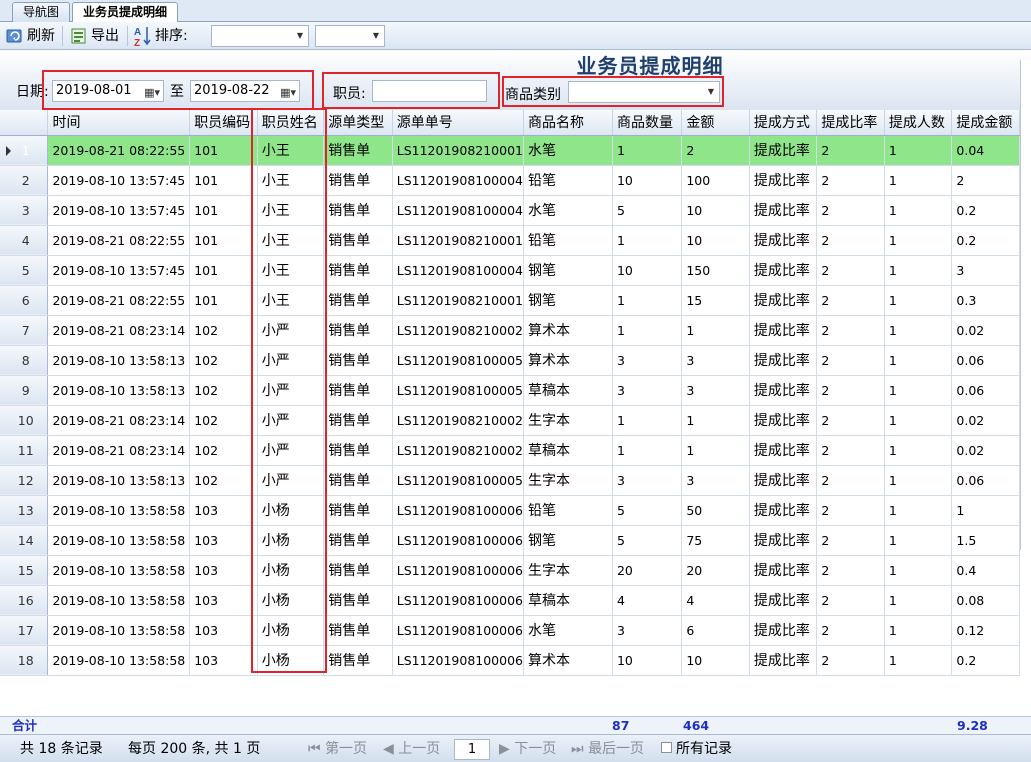 Image resolution: width=1031 pixels, height=762 pixels. I want to click on prev-page-button: ◀ 上一页, so click(411, 749).